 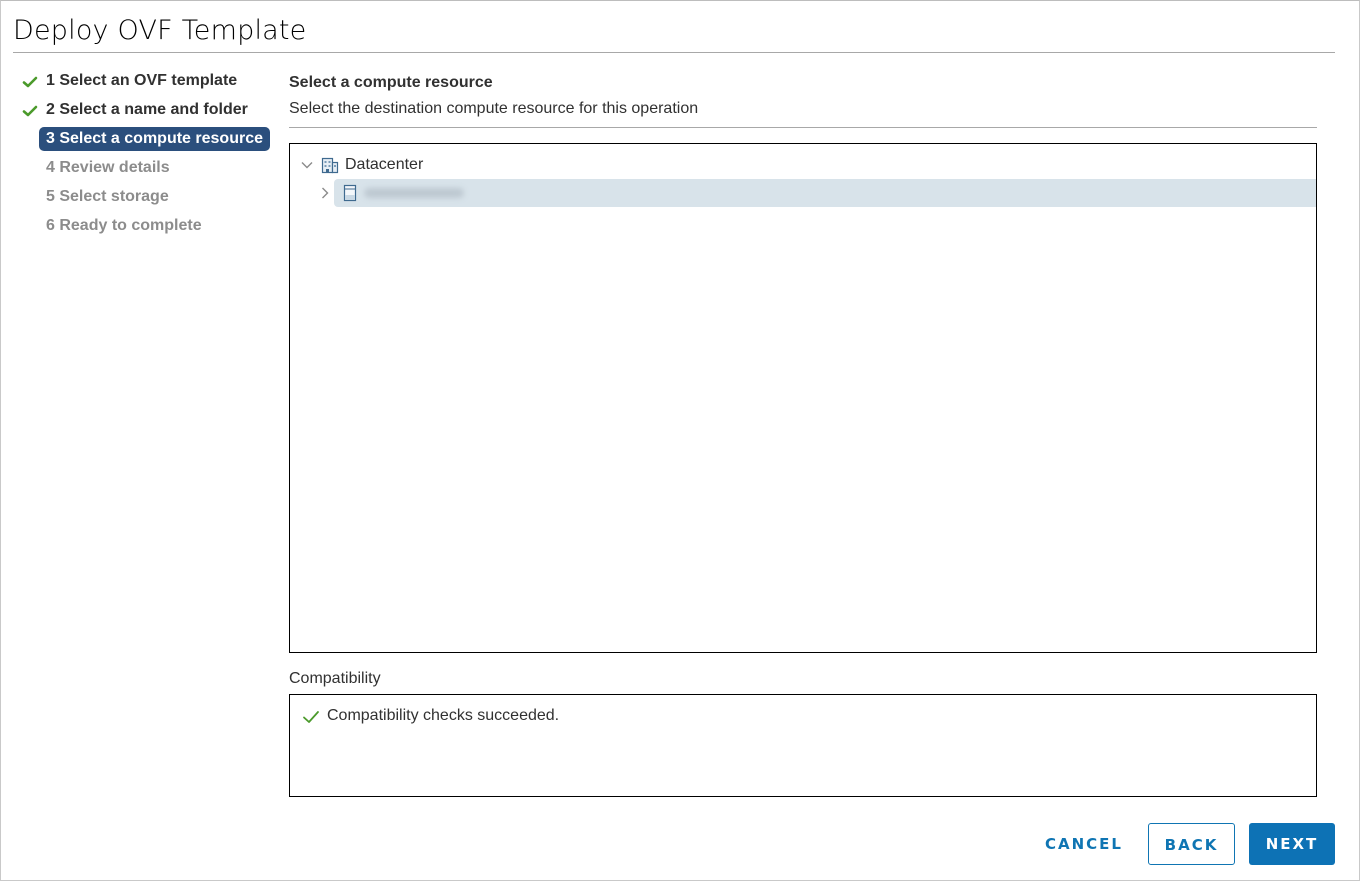 What do you see at coordinates (1292, 844) in the screenshot?
I see `next-button: NEXT` at bounding box center [1292, 844].